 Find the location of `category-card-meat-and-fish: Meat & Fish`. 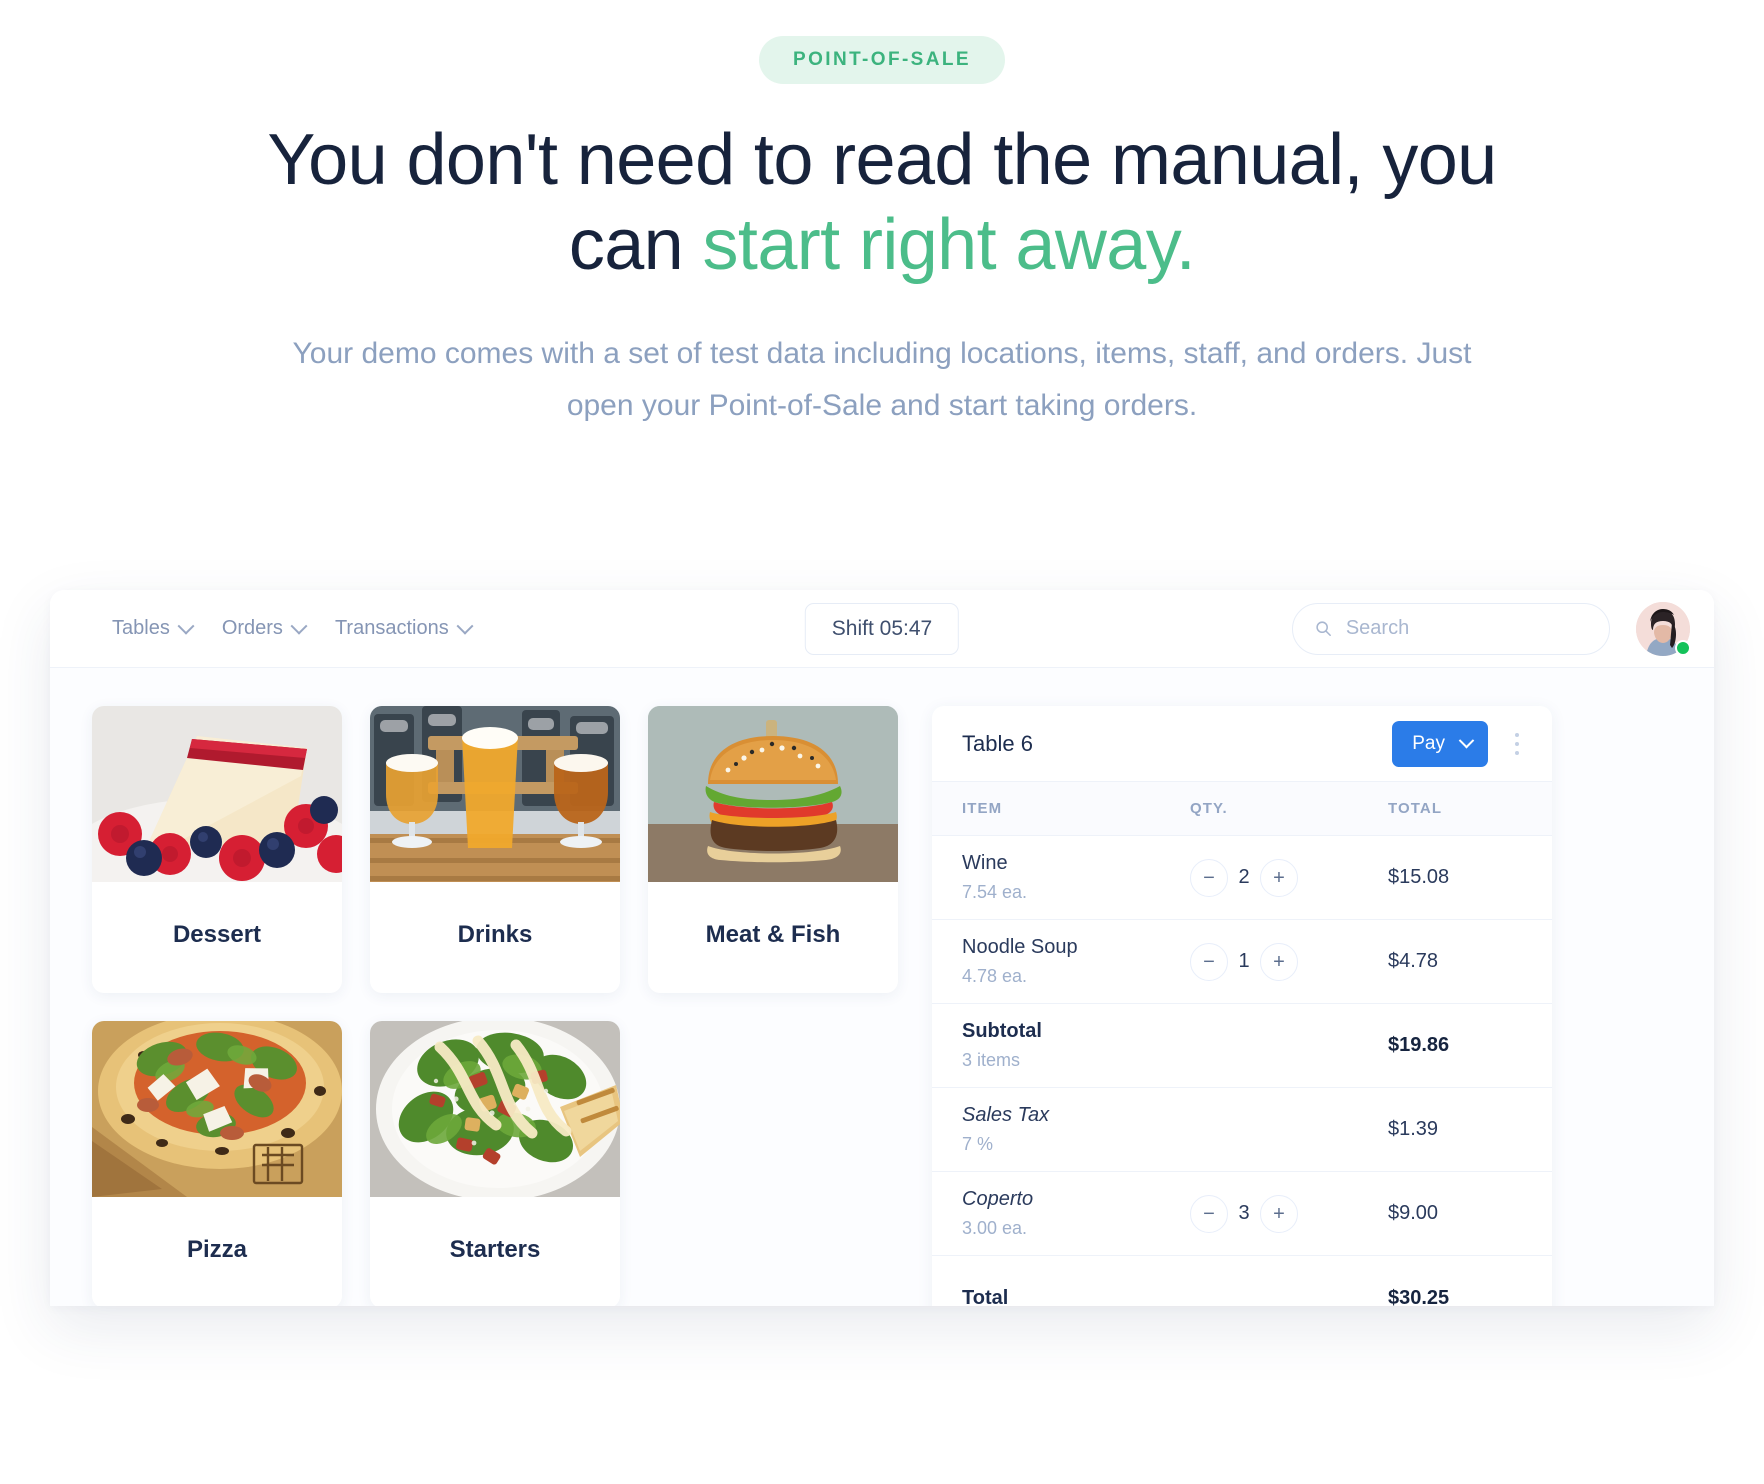

category-card-meat-and-fish: Meat & Fish is located at coordinates (773, 849).